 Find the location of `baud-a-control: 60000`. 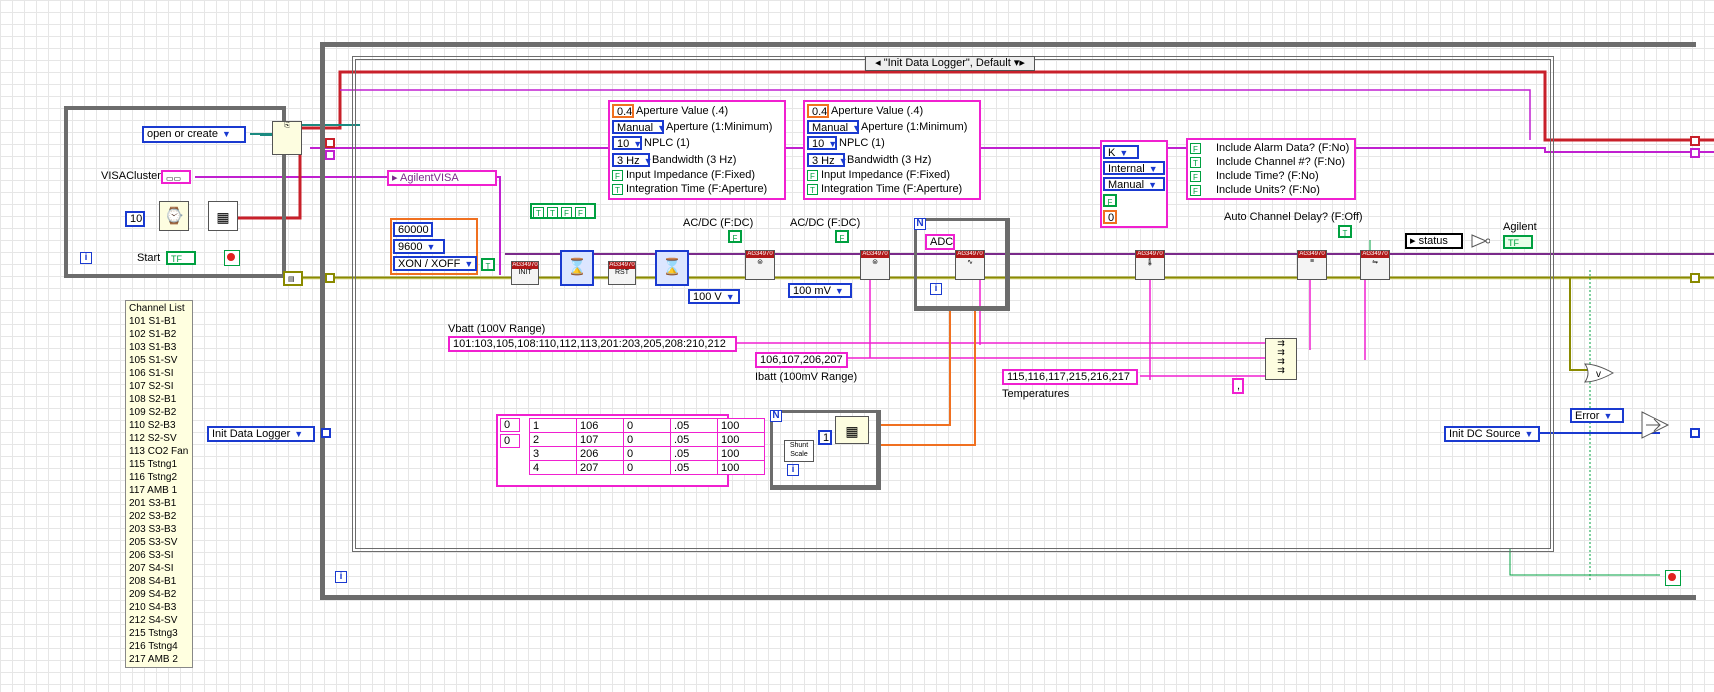

baud-a-control: 60000 is located at coordinates (413, 229).